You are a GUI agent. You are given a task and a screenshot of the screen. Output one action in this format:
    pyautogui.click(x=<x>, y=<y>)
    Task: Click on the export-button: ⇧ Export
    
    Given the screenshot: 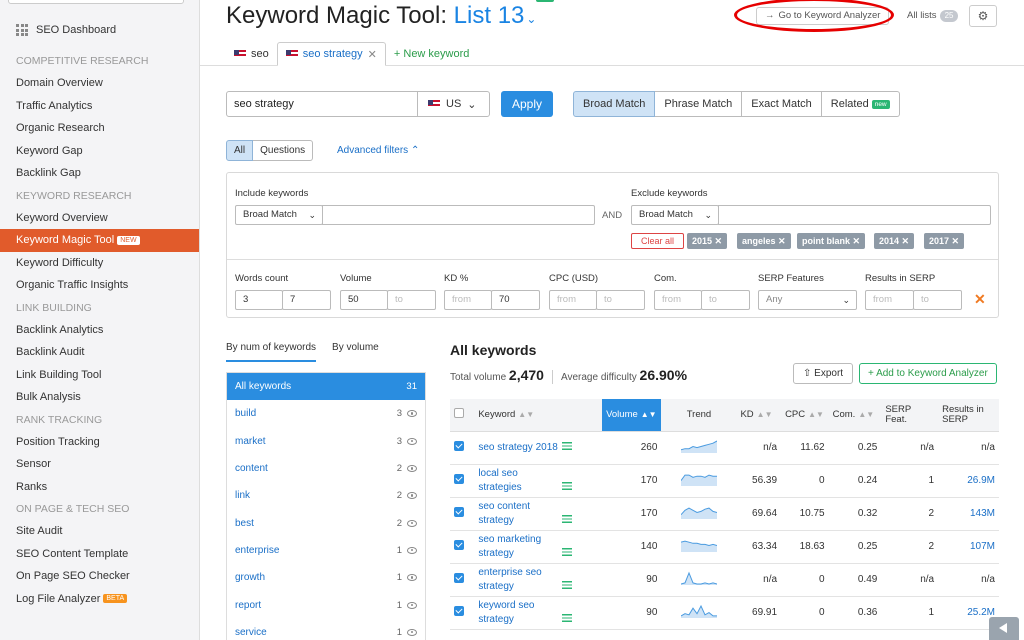 What is the action you would take?
    pyautogui.click(x=823, y=373)
    